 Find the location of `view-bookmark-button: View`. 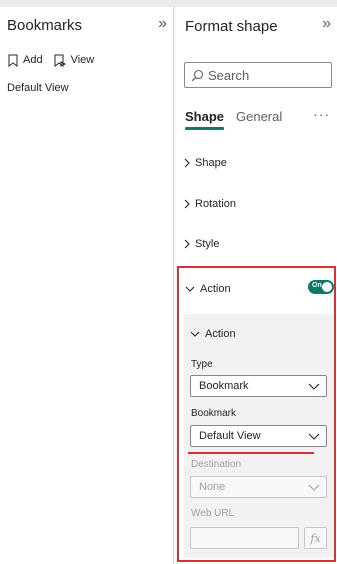

view-bookmark-button: View is located at coordinates (74, 60).